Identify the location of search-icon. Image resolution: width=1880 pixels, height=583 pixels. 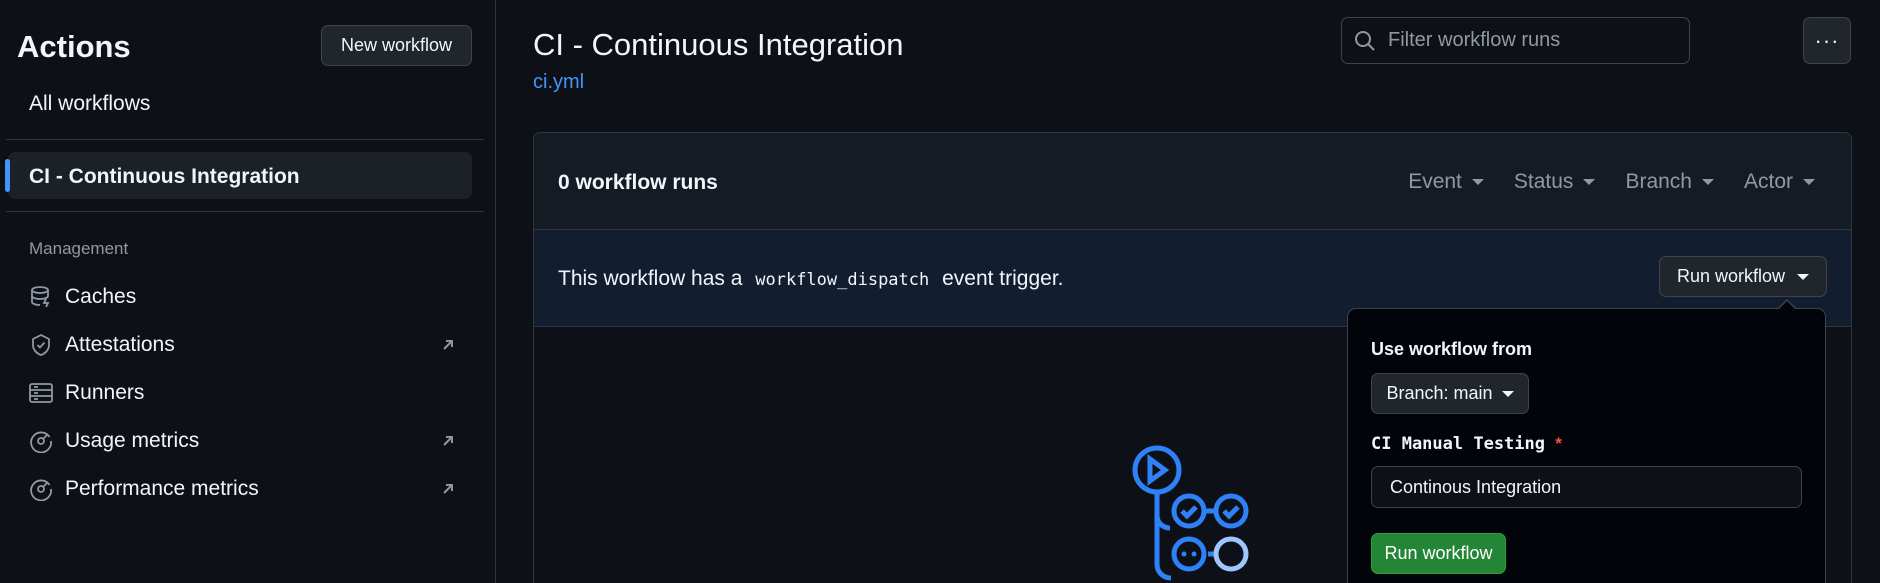
(1365, 41).